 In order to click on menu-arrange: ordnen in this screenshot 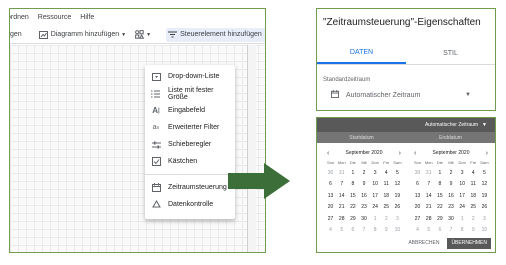, I will do `click(19, 17)`.